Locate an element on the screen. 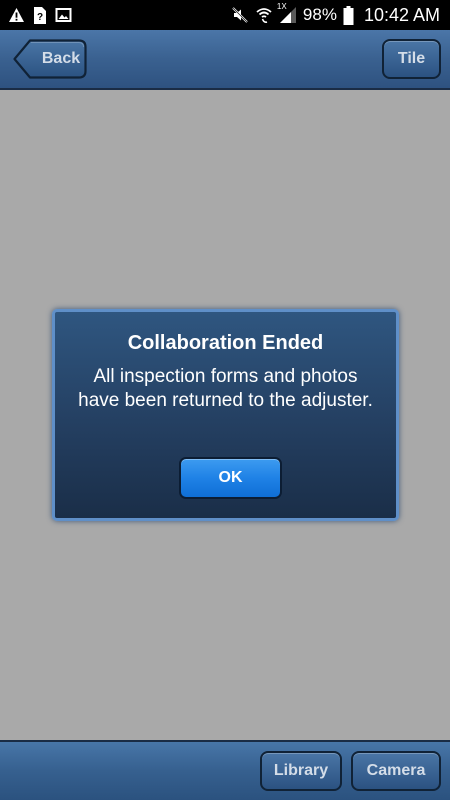  status-bar: ? 1X 98% 10:42 AM is located at coordinates (225, 15).